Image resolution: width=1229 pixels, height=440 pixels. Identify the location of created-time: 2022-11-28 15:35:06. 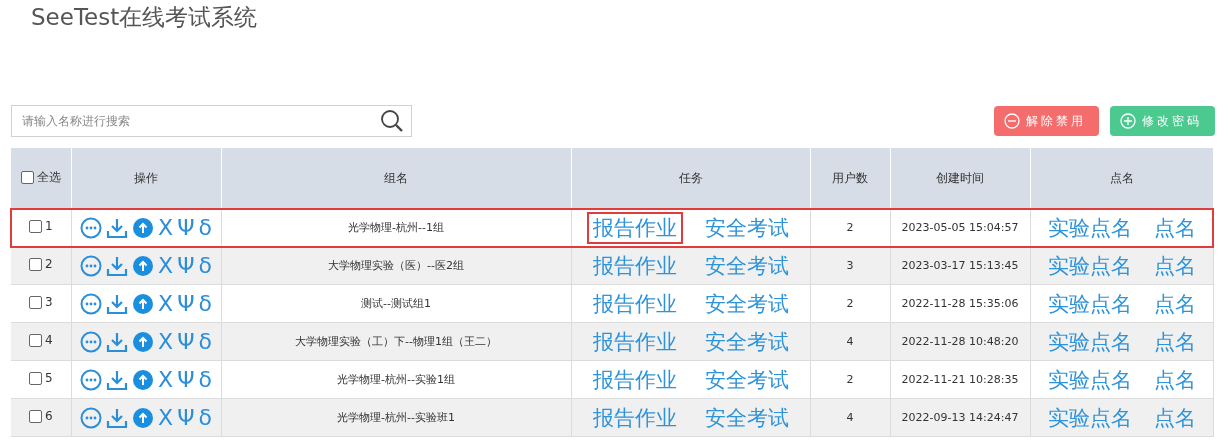
(960, 303).